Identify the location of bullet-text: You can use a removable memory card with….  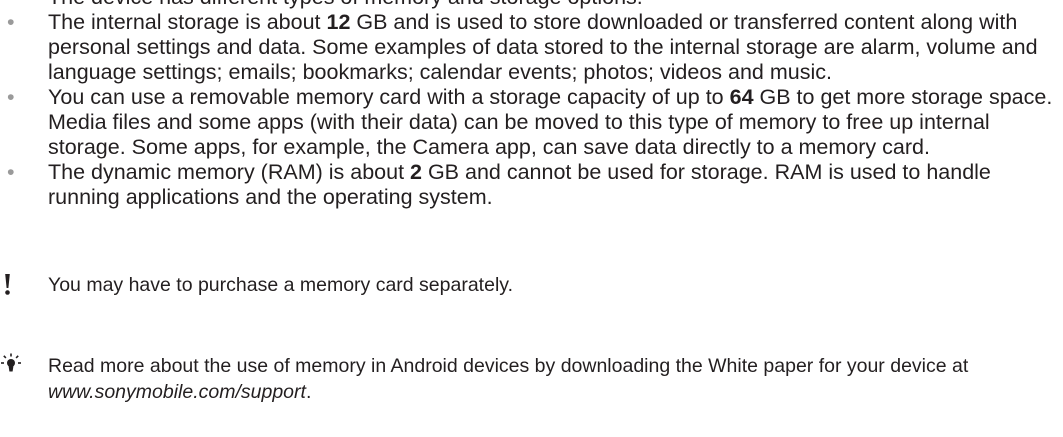
(389, 97).